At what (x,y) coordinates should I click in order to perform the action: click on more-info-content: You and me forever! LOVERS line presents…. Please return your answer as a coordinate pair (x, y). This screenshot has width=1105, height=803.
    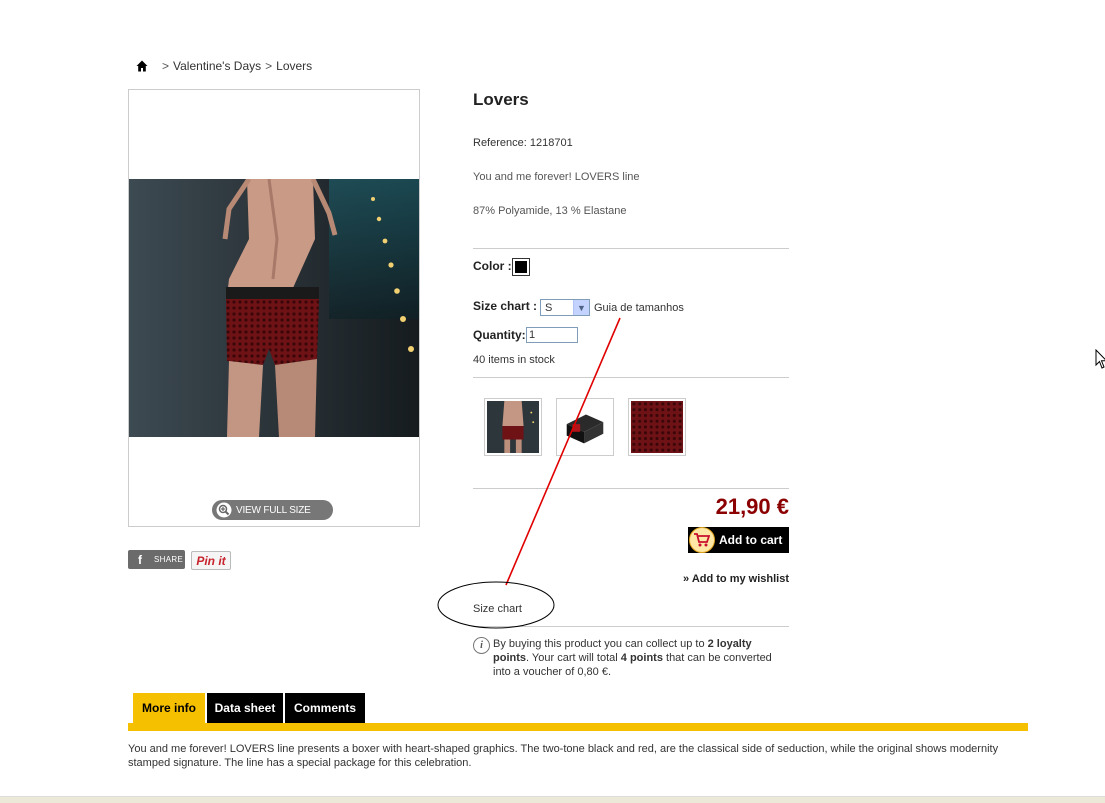
    Looking at the image, I should click on (563, 756).